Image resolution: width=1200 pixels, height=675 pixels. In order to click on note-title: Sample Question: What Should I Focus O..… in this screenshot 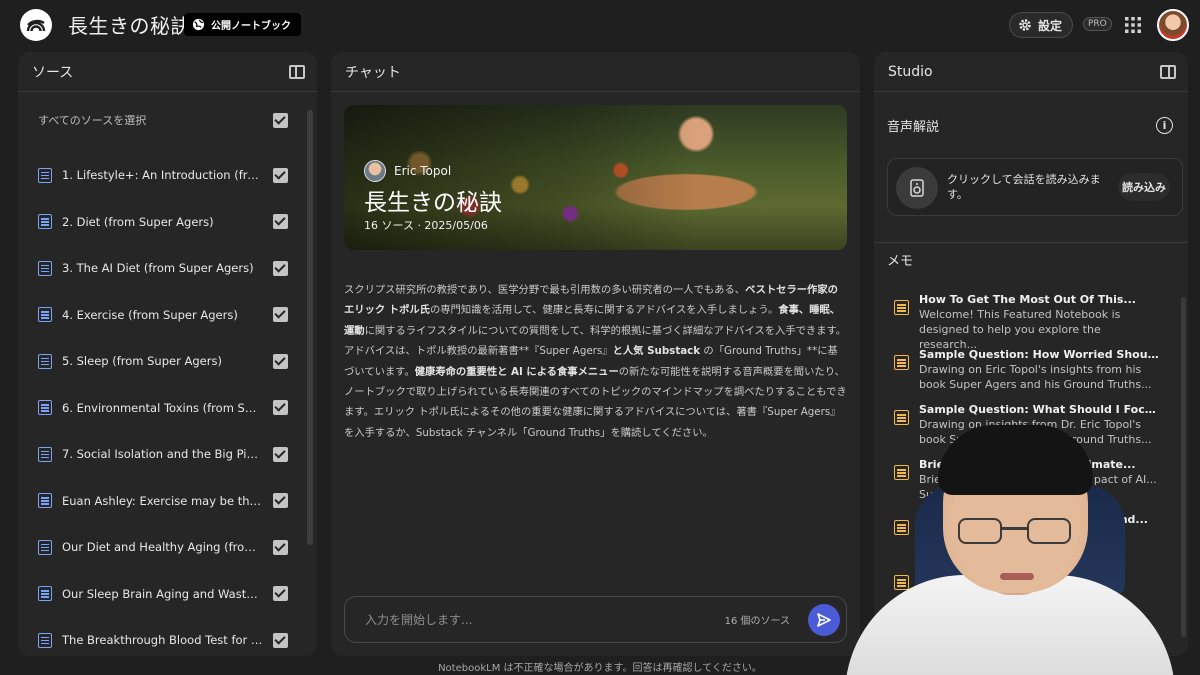, I will do `click(1040, 409)`.